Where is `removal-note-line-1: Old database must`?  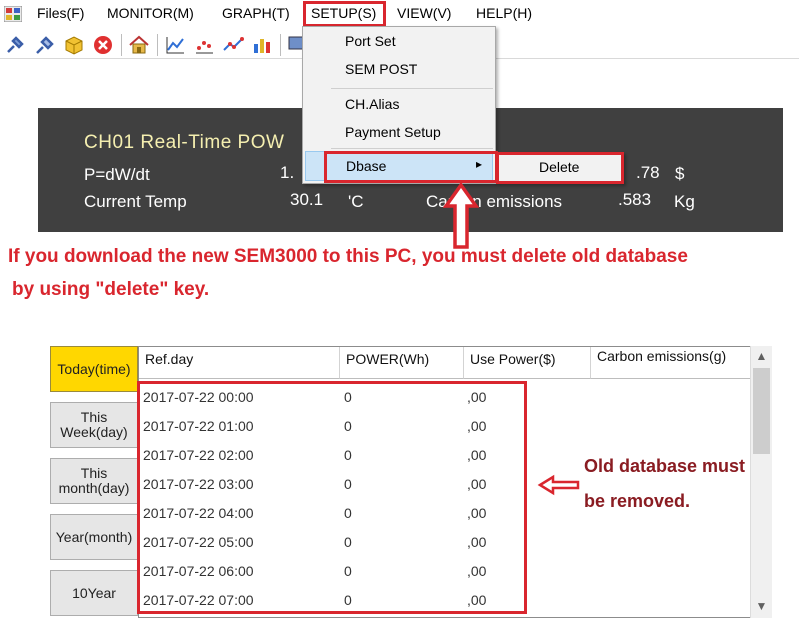 removal-note-line-1: Old database must is located at coordinates (665, 466).